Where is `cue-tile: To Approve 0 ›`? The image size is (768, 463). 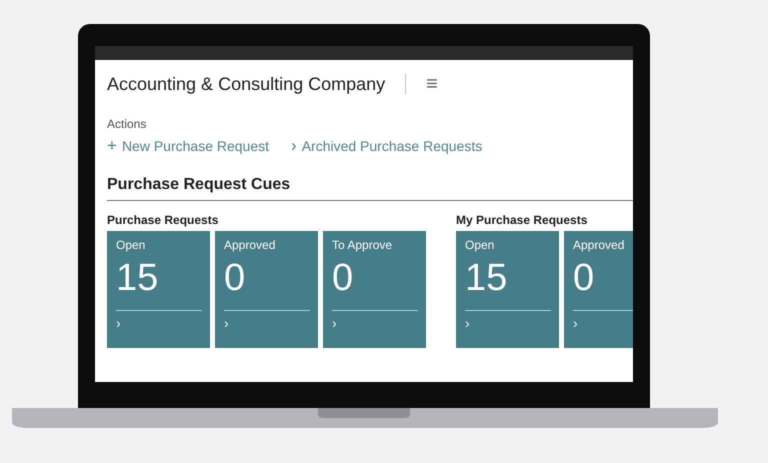
cue-tile: To Approve 0 › is located at coordinates (374, 289).